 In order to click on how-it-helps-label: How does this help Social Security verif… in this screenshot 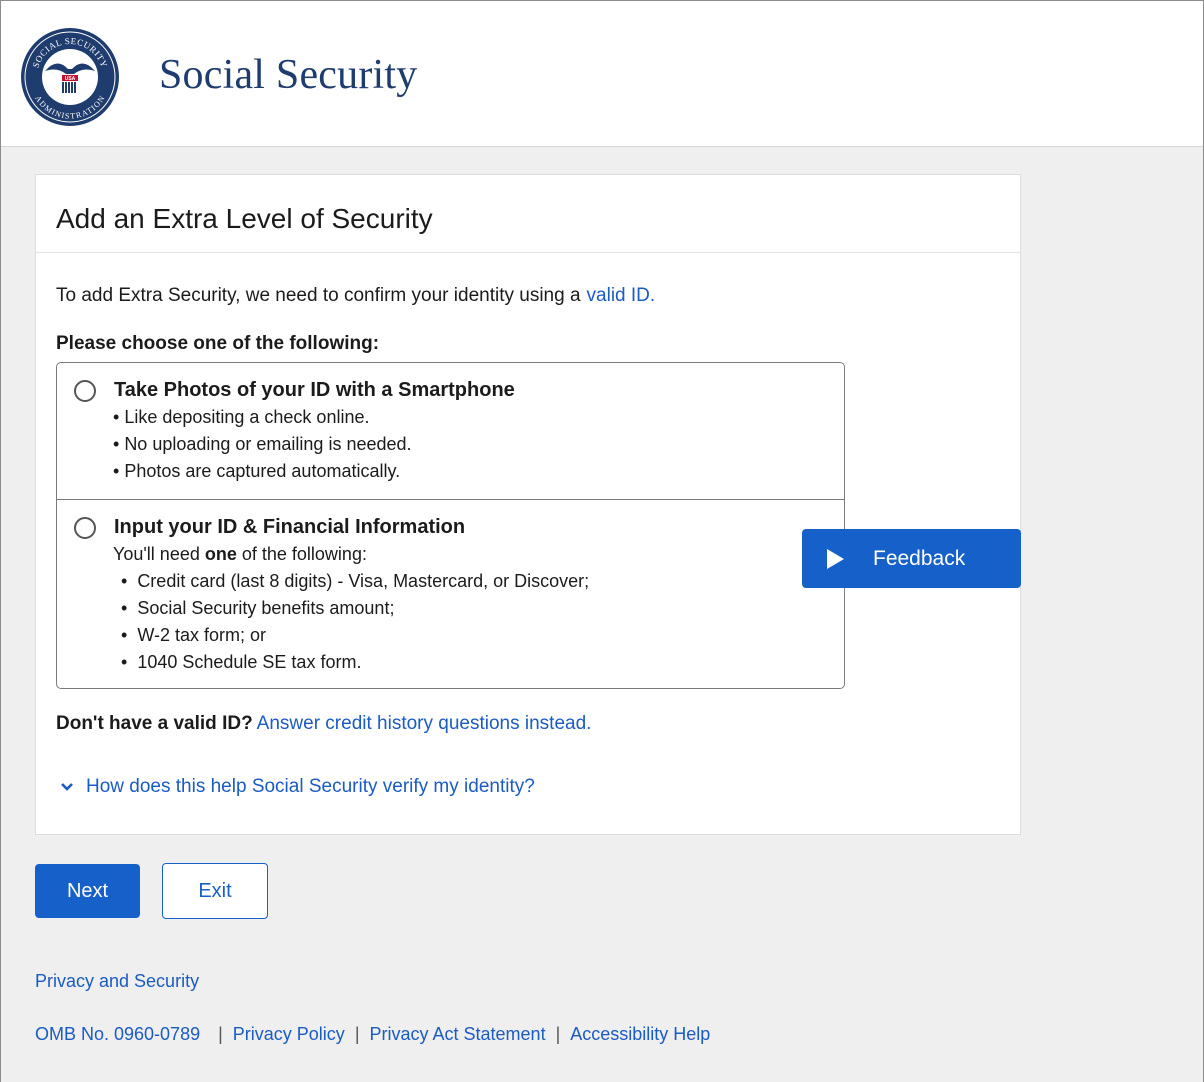, I will do `click(310, 786)`.